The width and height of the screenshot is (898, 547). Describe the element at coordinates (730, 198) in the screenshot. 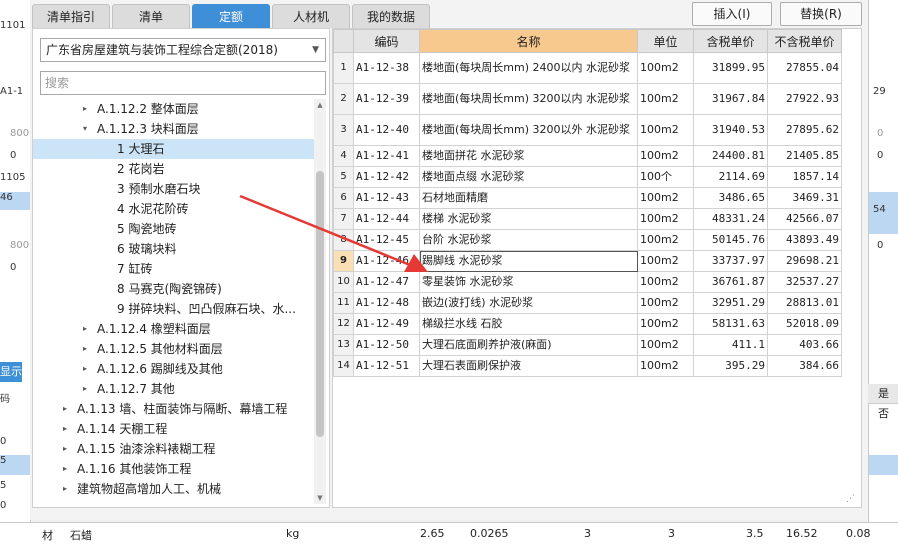

I see `price-with-tax-cell: 3486.65` at that location.